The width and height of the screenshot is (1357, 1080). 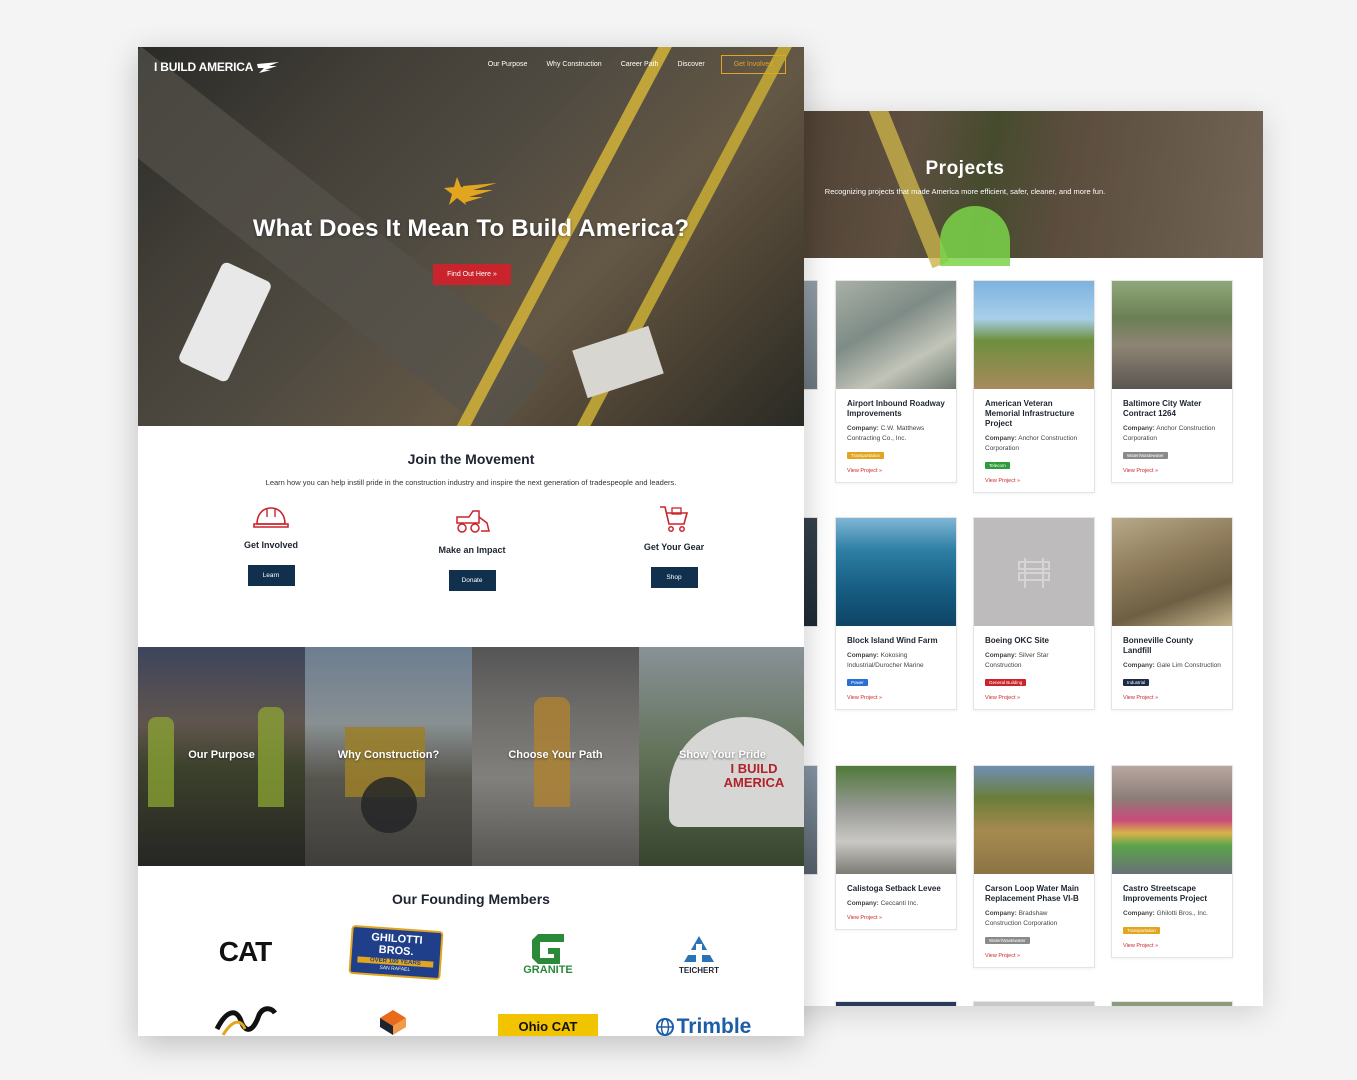 I want to click on project-company: Company: Ceccanti Inc., so click(x=883, y=903).